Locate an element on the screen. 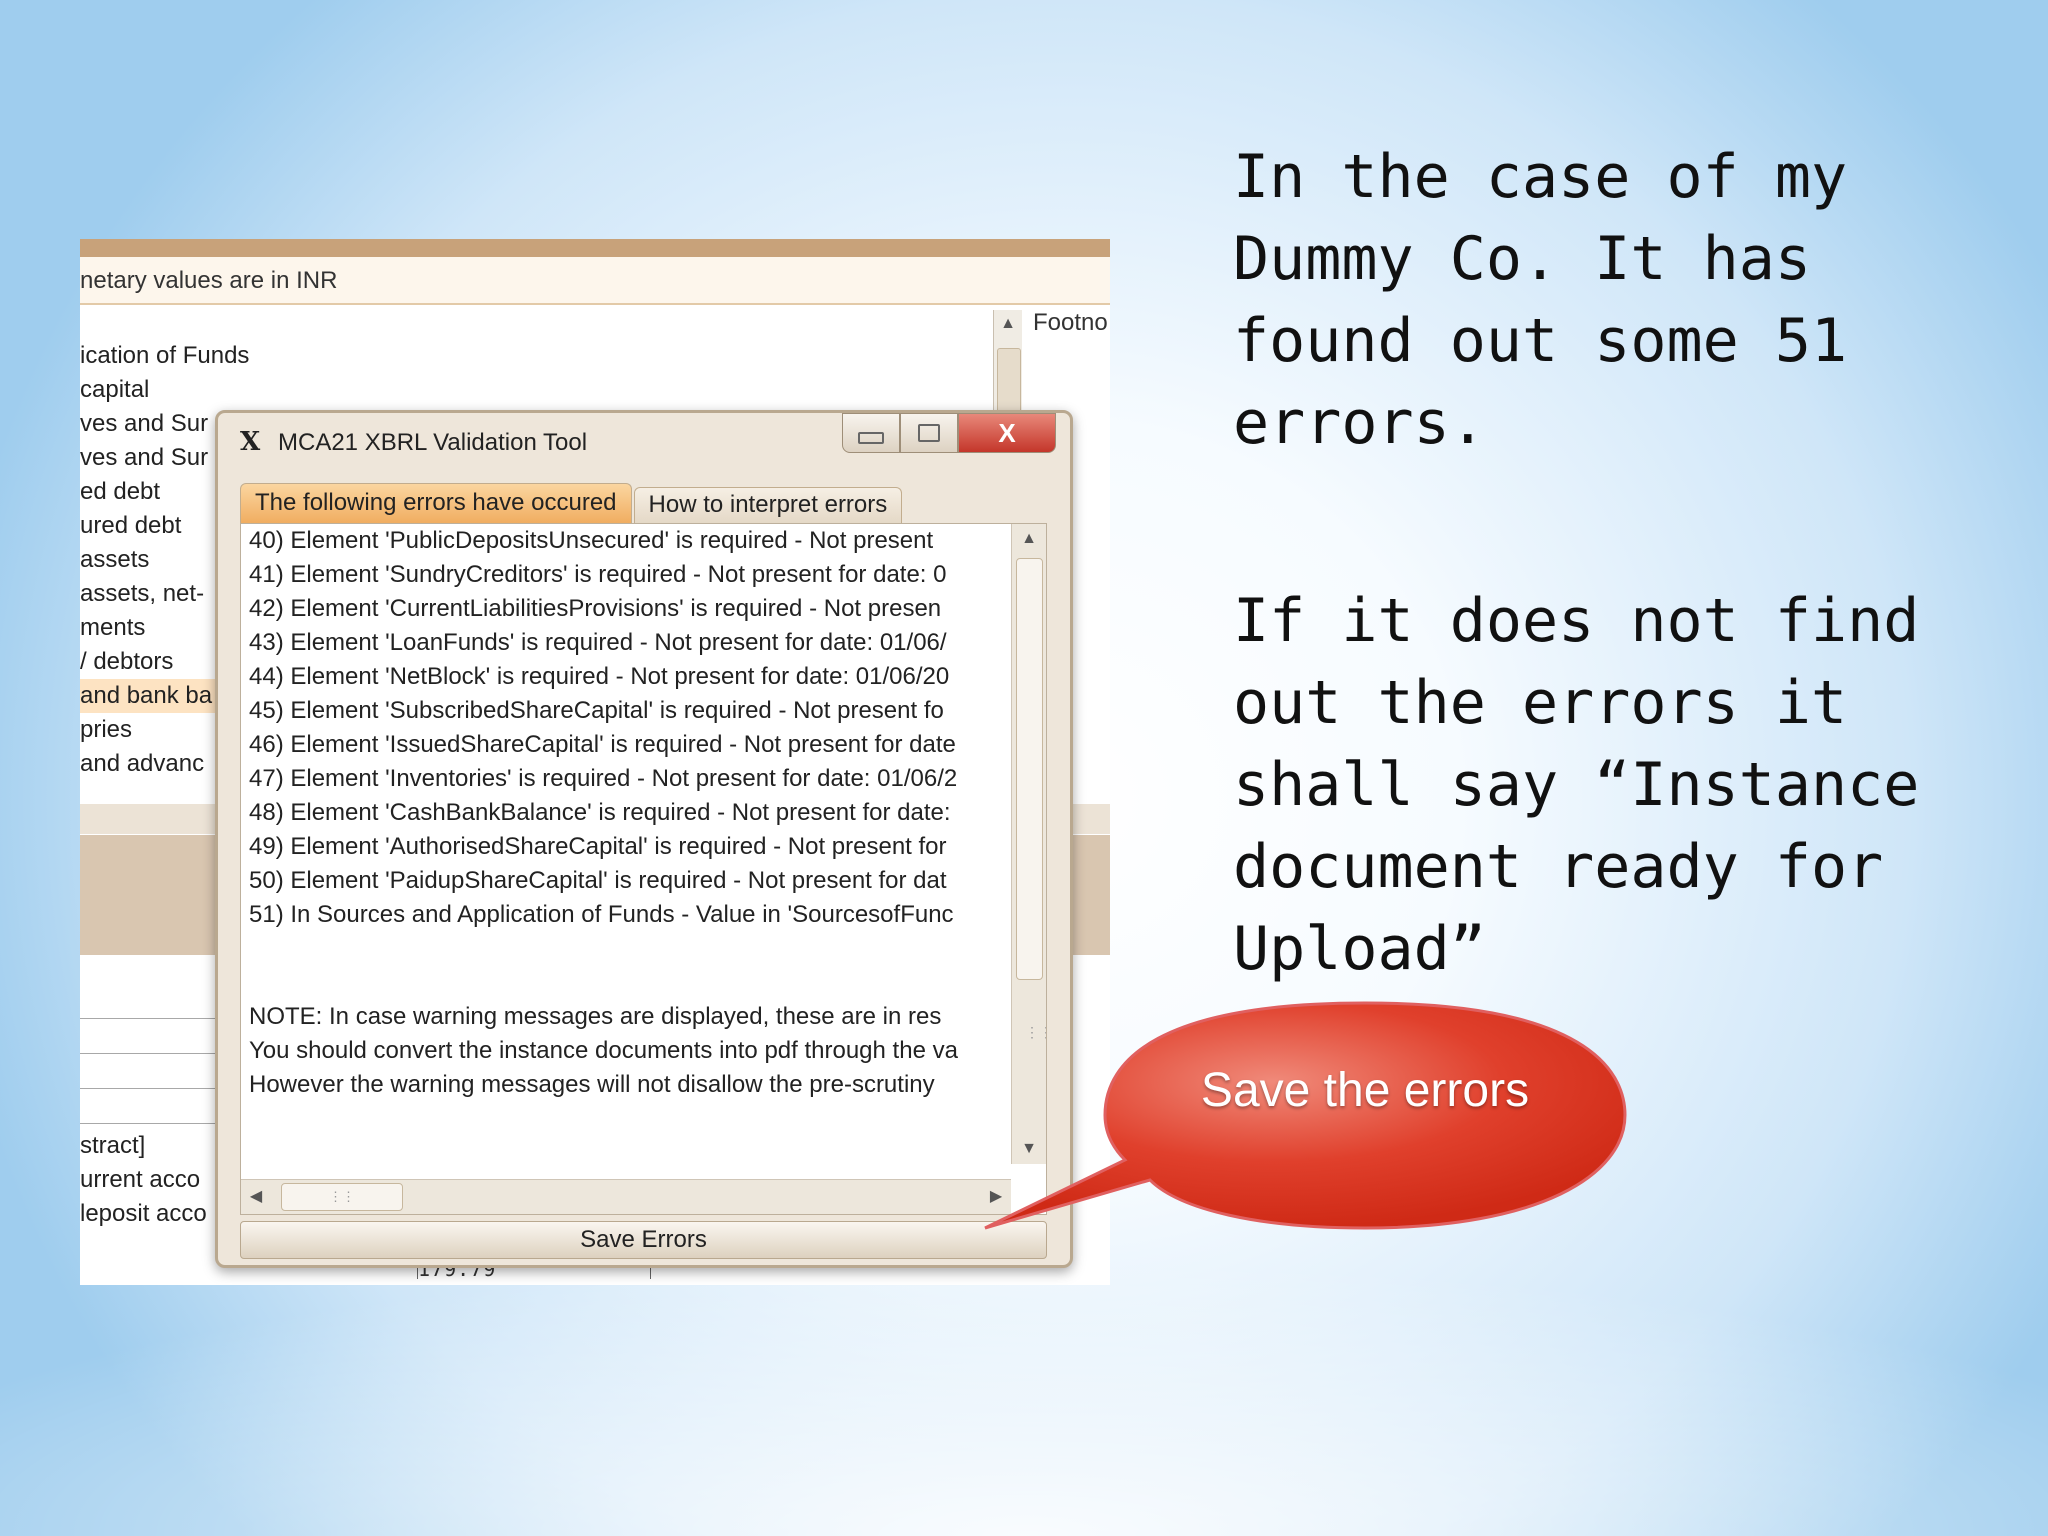  callout-text: Save the errors is located at coordinates (1365, 1090).